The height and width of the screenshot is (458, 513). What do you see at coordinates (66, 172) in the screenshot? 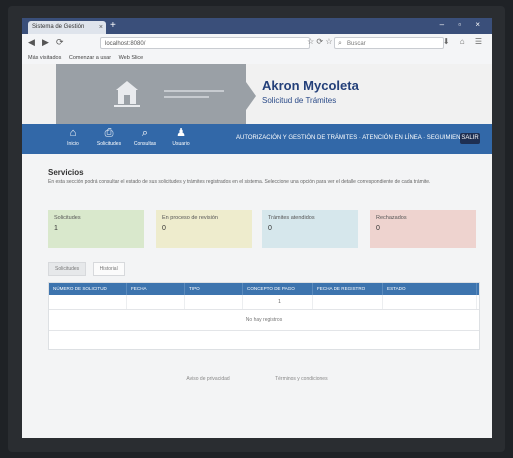
I see `page-title: Servicios` at bounding box center [66, 172].